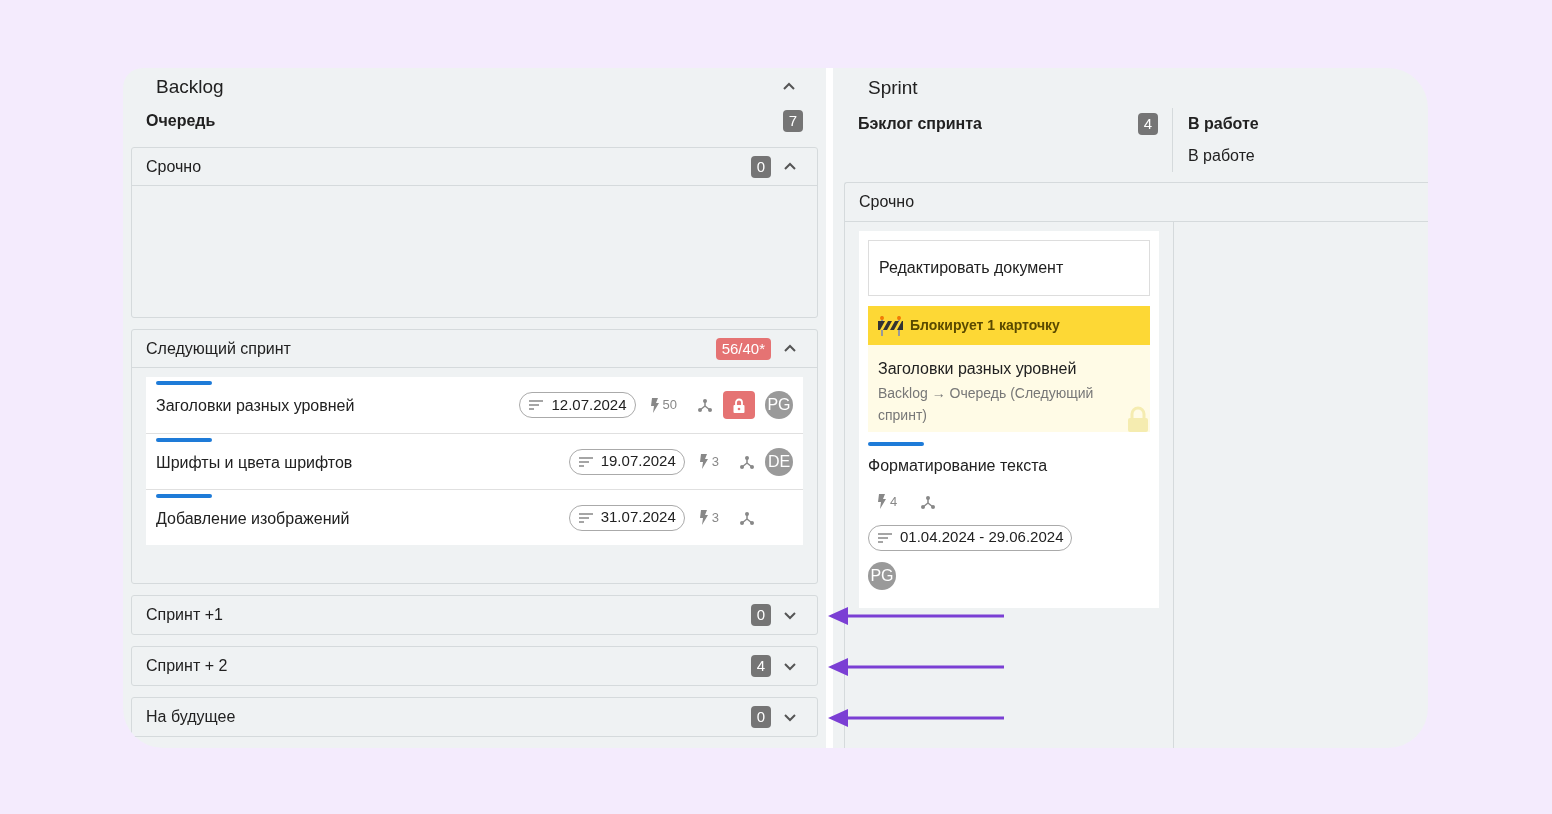 Image resolution: width=1552 pixels, height=814 pixels. What do you see at coordinates (474, 517) in the screenshot?
I see `task-card: Добавление изображений 31.07.2024 3` at bounding box center [474, 517].